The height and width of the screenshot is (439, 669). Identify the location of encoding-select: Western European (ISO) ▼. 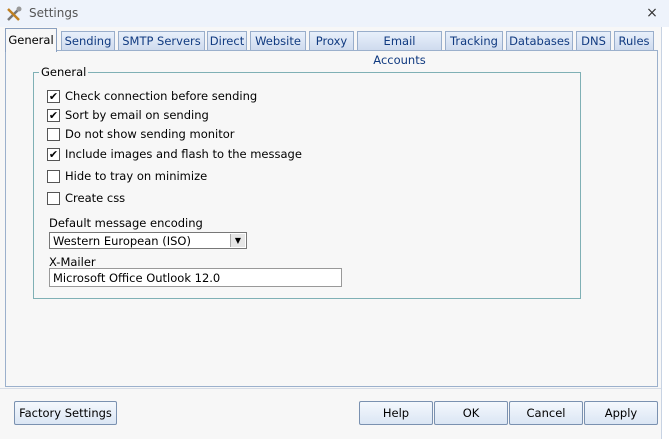
(148, 240).